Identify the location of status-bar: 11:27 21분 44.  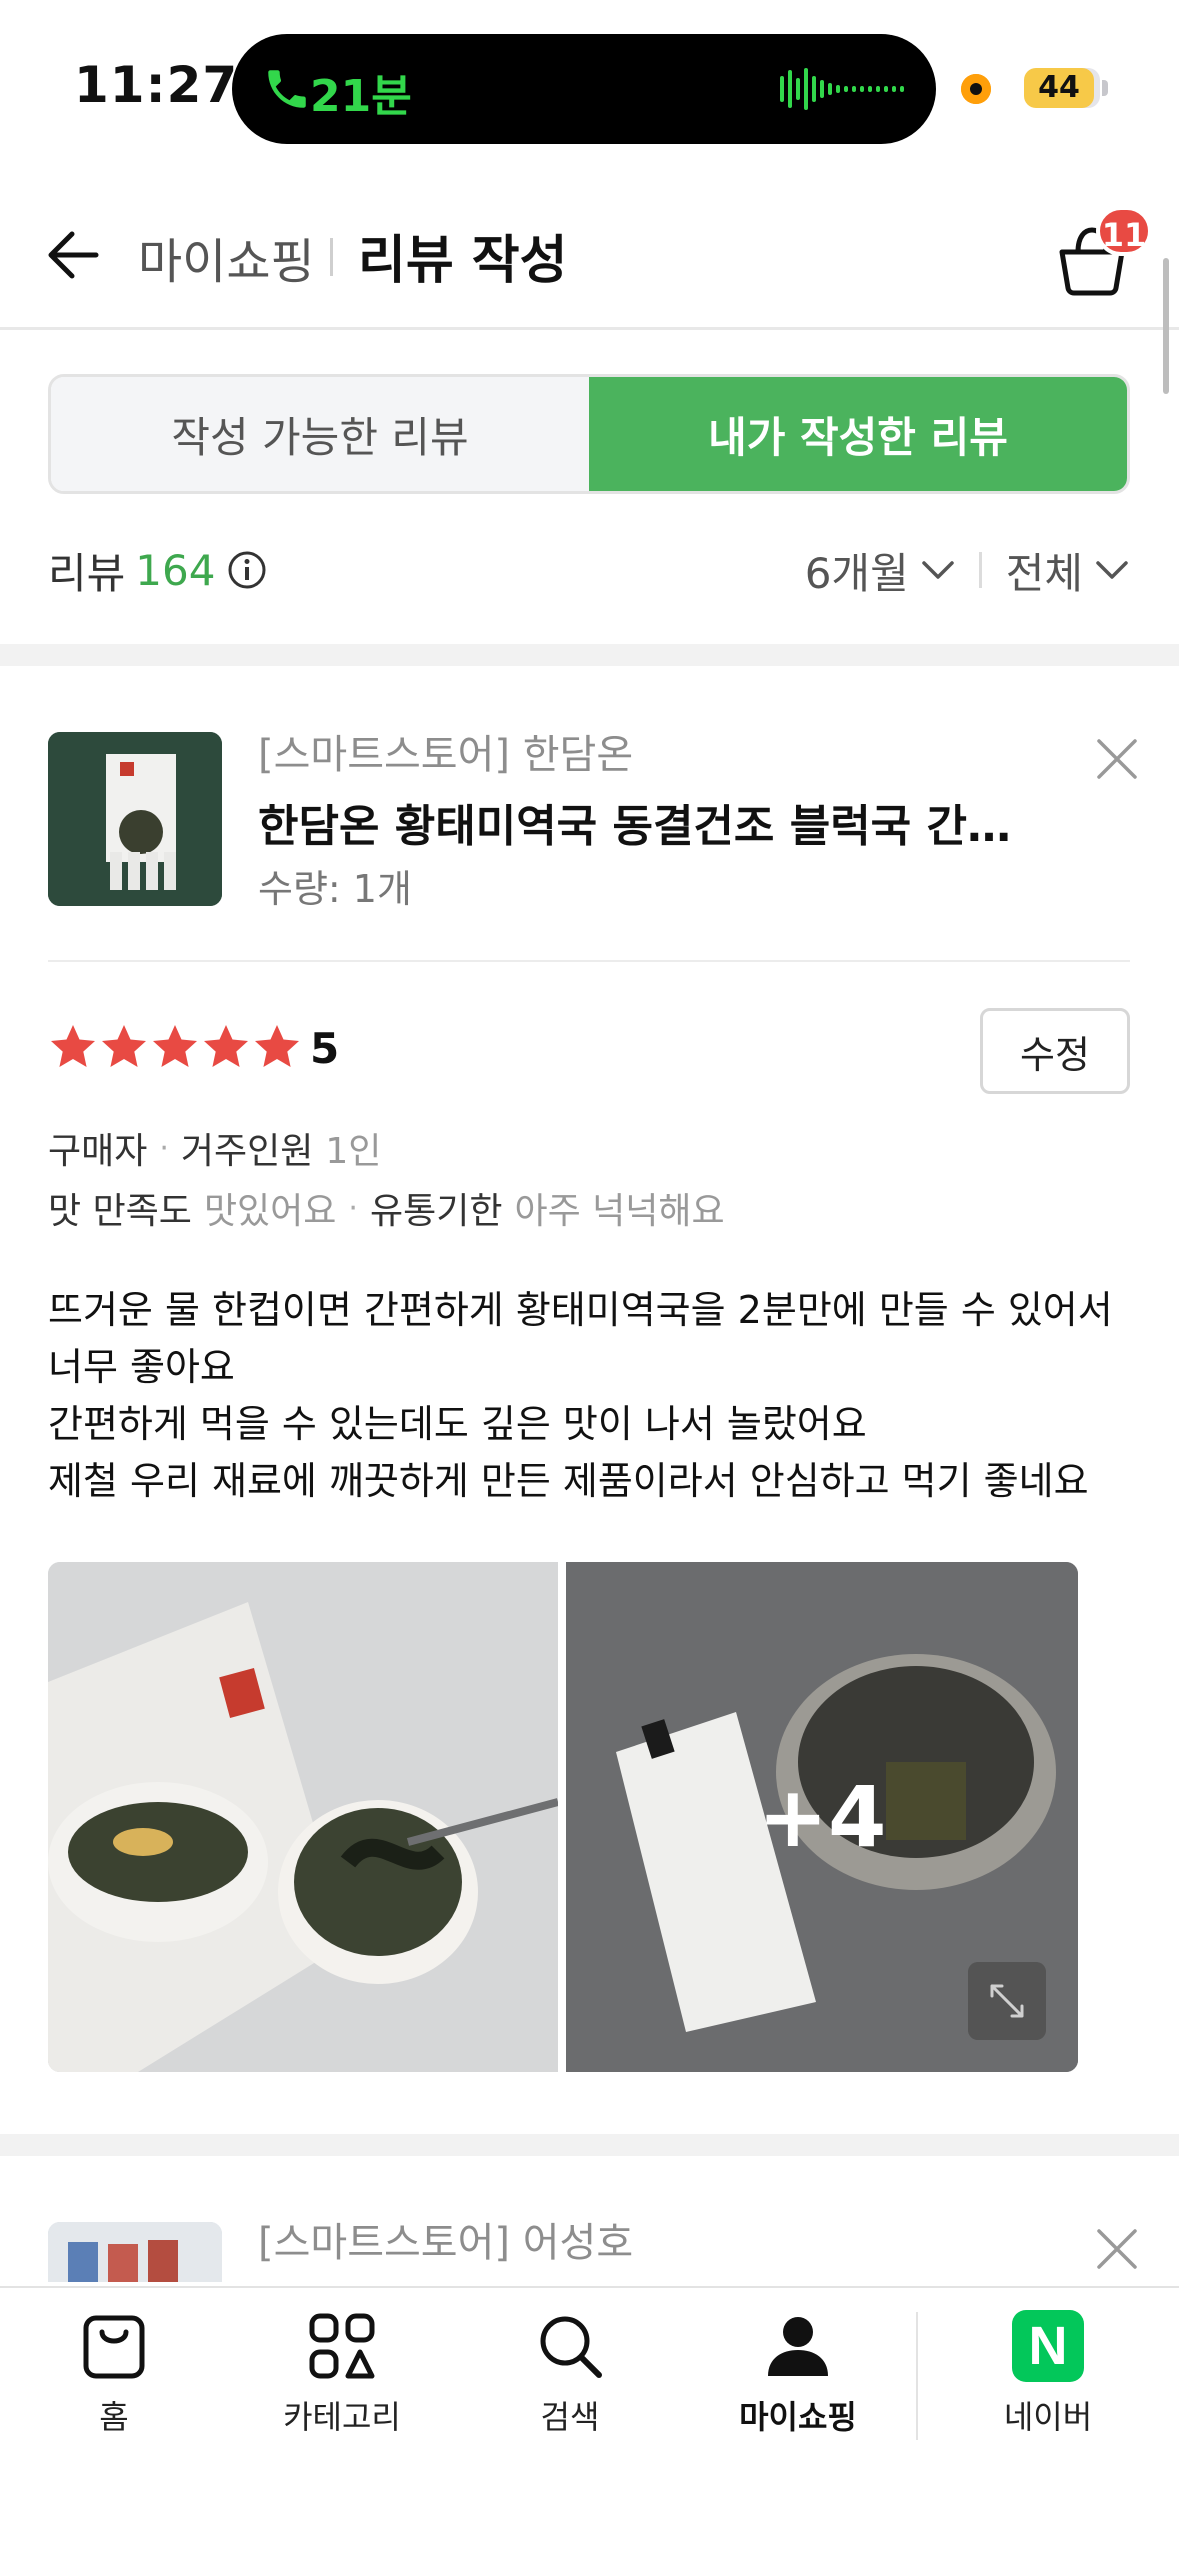
(589, 90).